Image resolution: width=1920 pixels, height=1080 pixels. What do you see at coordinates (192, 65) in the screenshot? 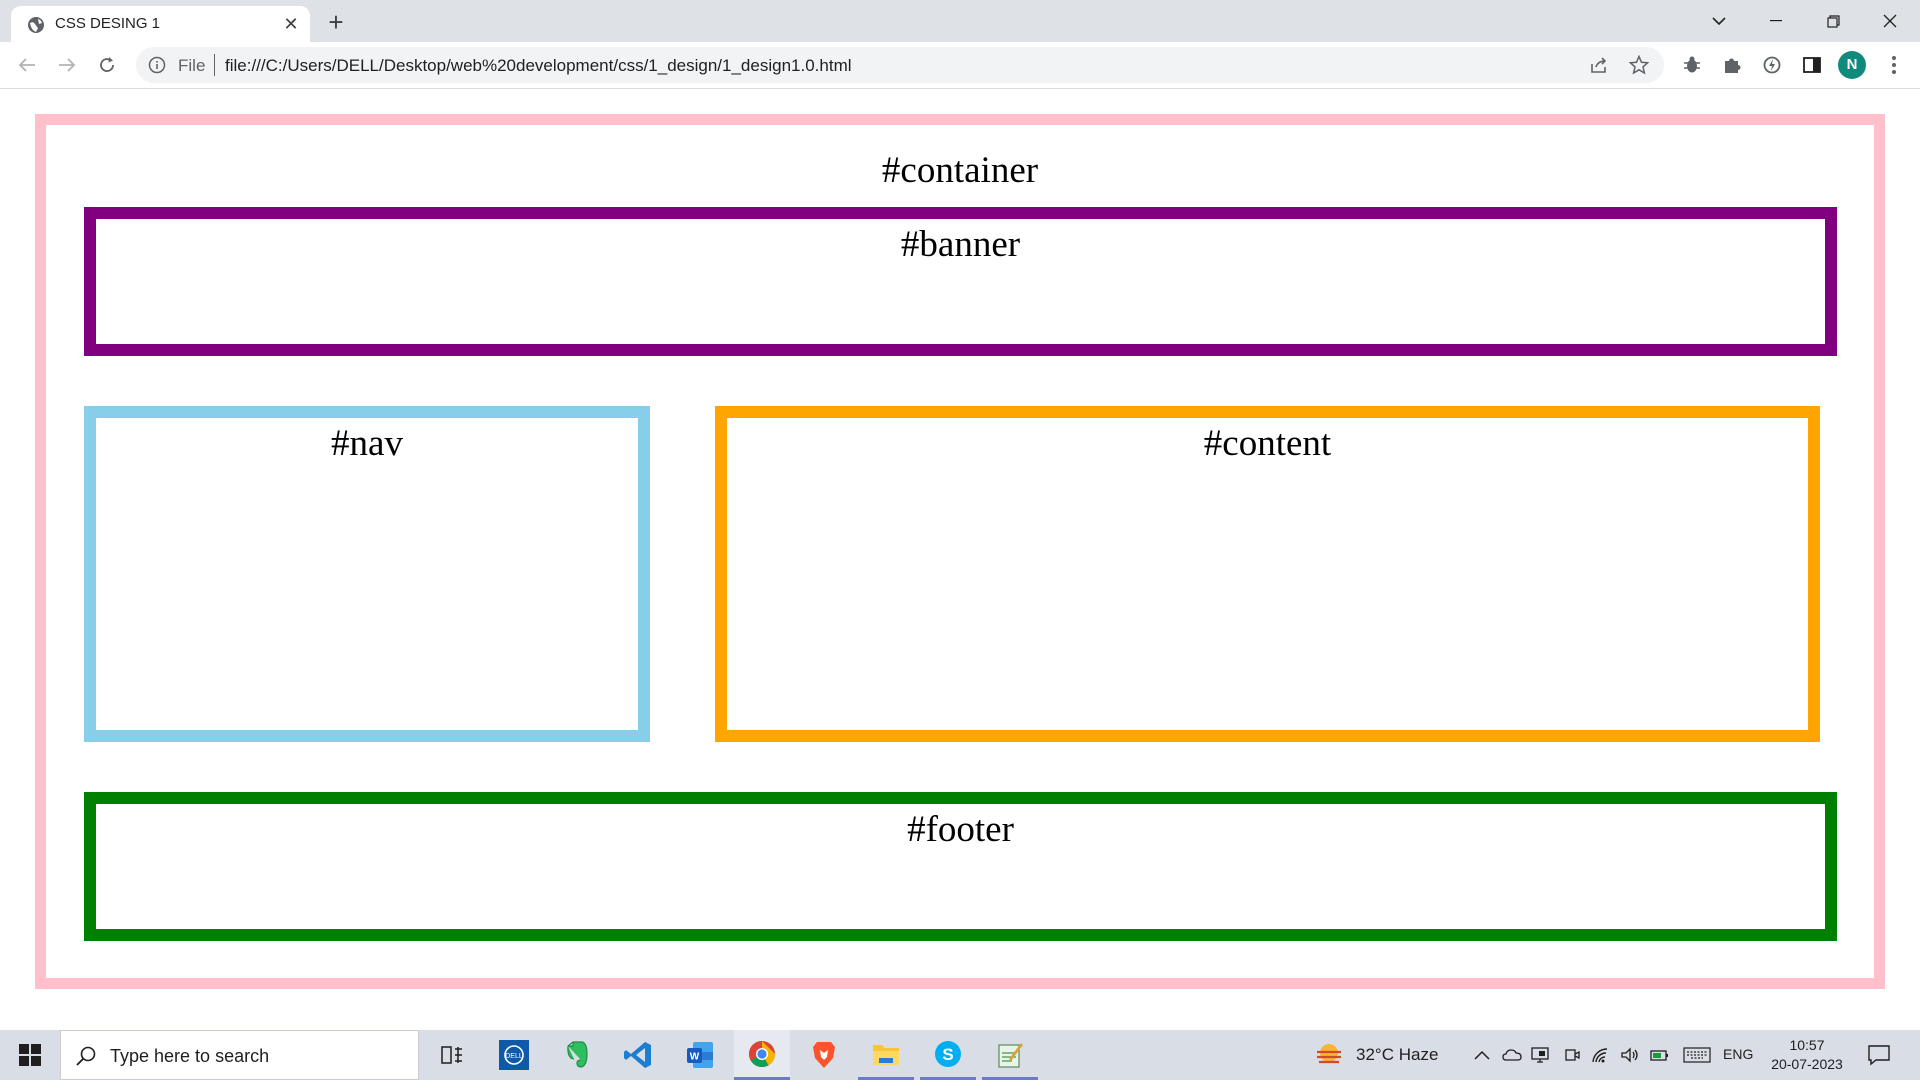
I see `scheme-label: File` at bounding box center [192, 65].